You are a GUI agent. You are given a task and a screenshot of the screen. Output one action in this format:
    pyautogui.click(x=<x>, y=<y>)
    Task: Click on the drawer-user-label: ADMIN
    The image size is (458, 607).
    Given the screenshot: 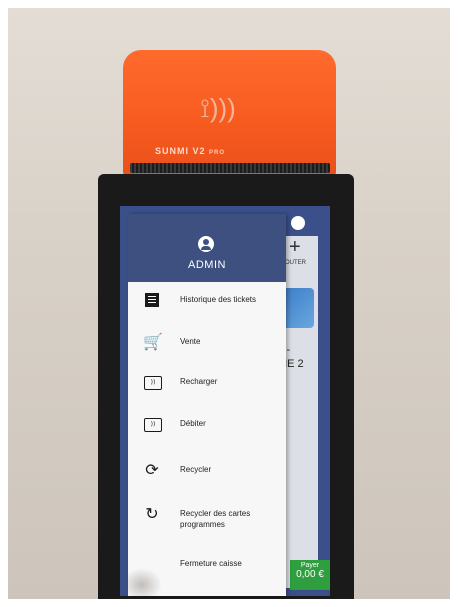 What is the action you would take?
    pyautogui.click(x=207, y=265)
    